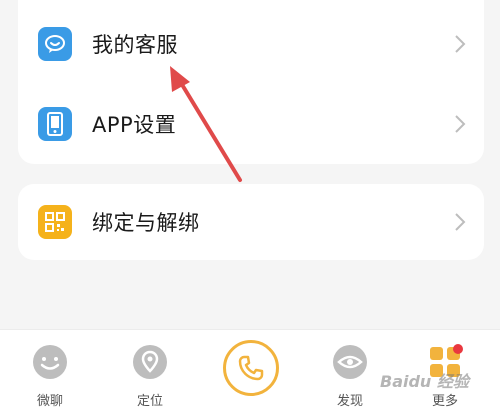  What do you see at coordinates (424, 381) in the screenshot?
I see `watermark: Baidu 经验` at bounding box center [424, 381].